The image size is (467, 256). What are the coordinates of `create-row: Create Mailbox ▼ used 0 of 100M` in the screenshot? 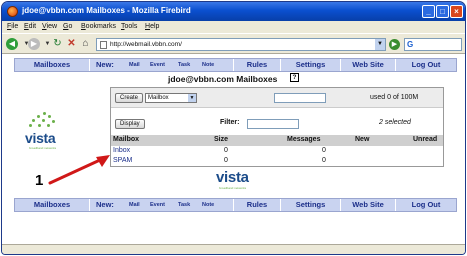 It's located at (277, 98).